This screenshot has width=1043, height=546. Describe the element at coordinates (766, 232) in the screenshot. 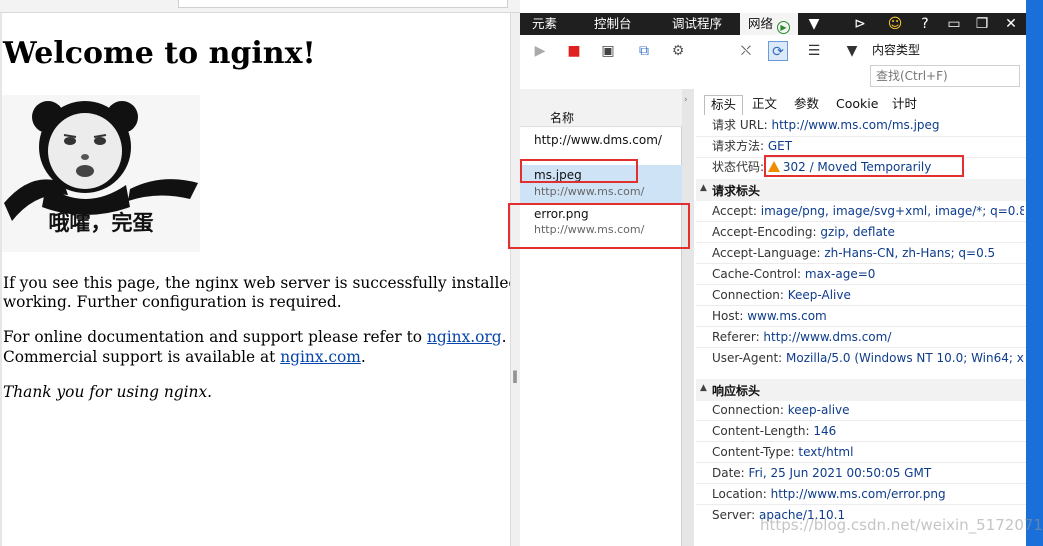

I see `header-key: Accept-Encoding:` at that location.